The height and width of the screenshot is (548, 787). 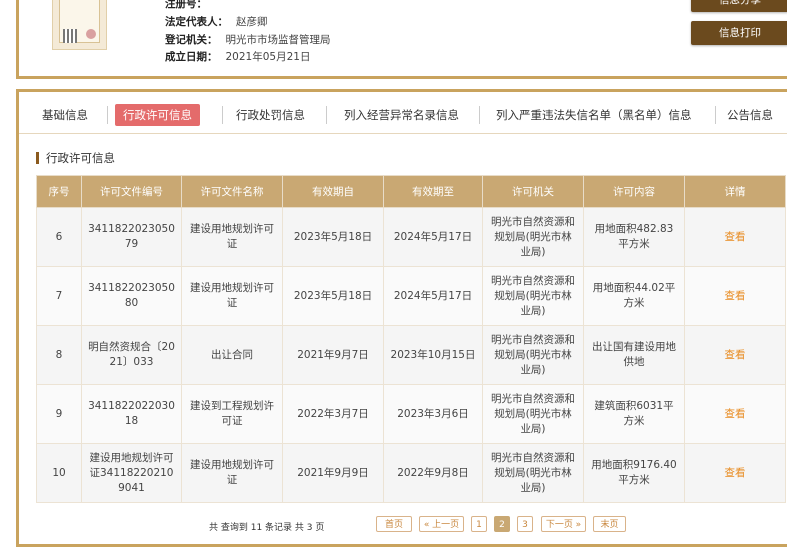 I want to click on page-button-3: 3, so click(x=525, y=524).